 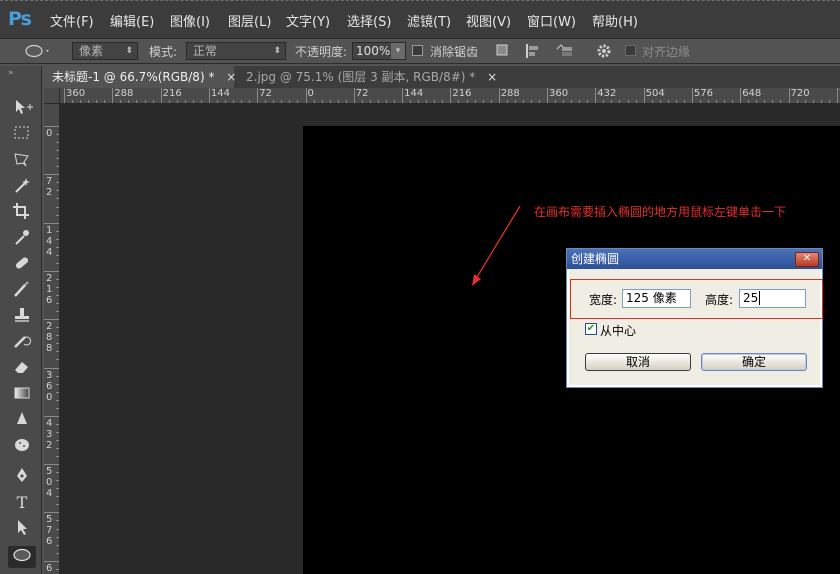 What do you see at coordinates (220, 93) in the screenshot?
I see `ruler-tick-label: 144` at bounding box center [220, 93].